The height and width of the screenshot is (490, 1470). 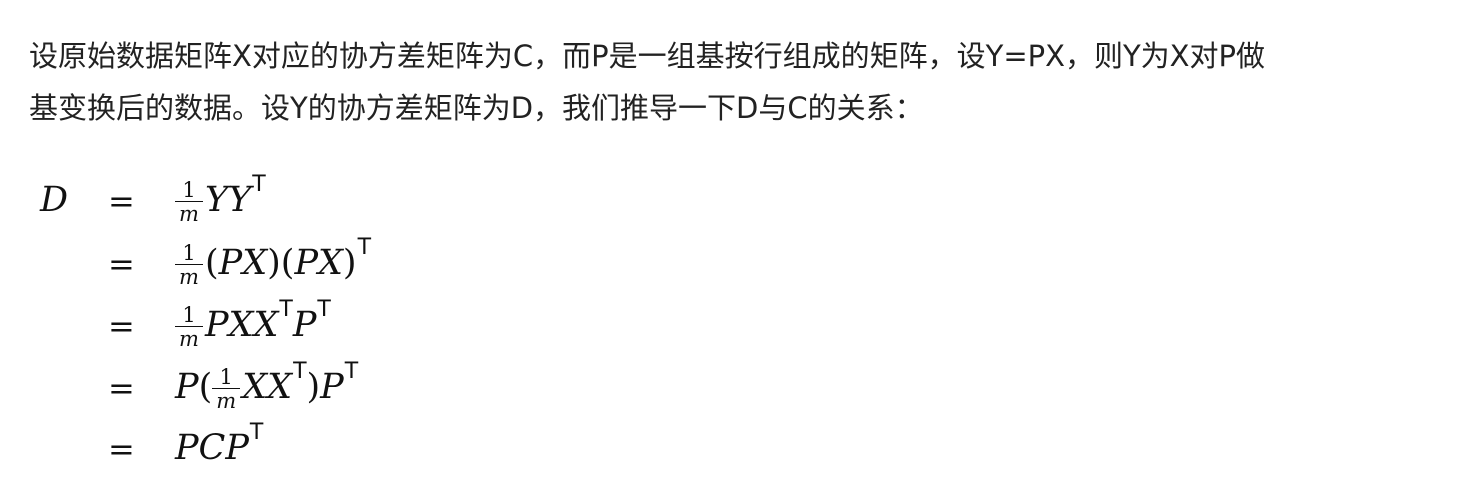 What do you see at coordinates (340, 202) in the screenshot?
I see `derivation-row-1: D = 1 m YY T` at bounding box center [340, 202].